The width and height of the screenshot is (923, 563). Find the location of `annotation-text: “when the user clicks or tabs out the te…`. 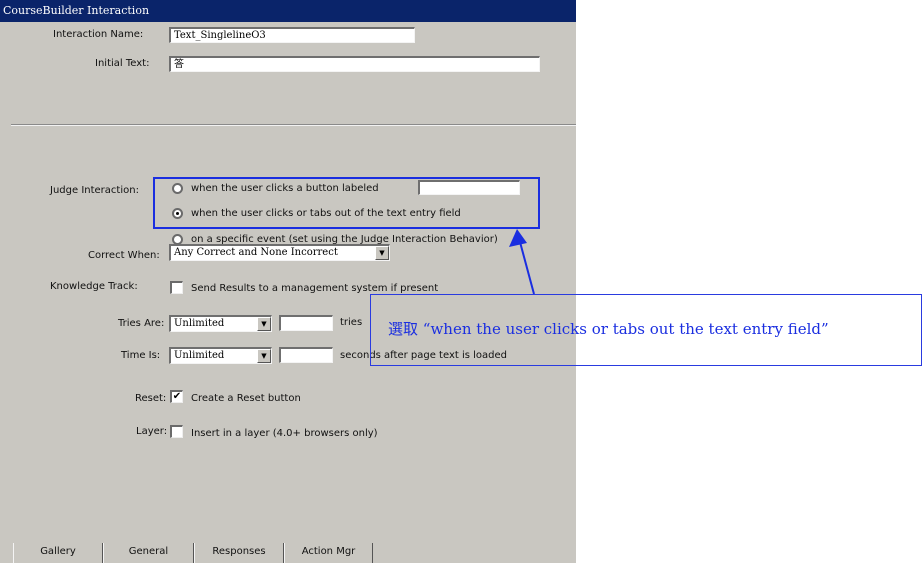

annotation-text: “when the user clicks or tabs out the te… is located at coordinates (625, 329).